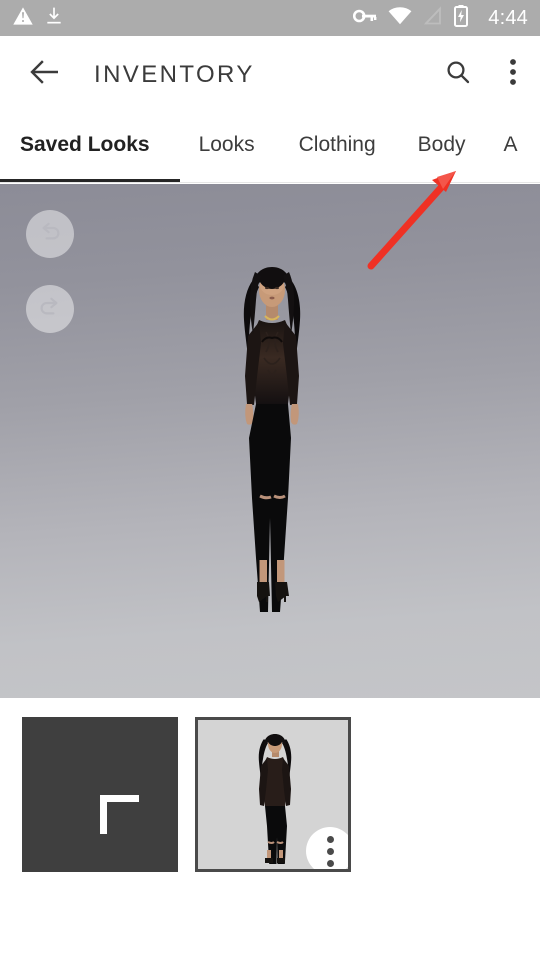 This screenshot has width=540, height=960. I want to click on tab-accessories: A, so click(511, 148).